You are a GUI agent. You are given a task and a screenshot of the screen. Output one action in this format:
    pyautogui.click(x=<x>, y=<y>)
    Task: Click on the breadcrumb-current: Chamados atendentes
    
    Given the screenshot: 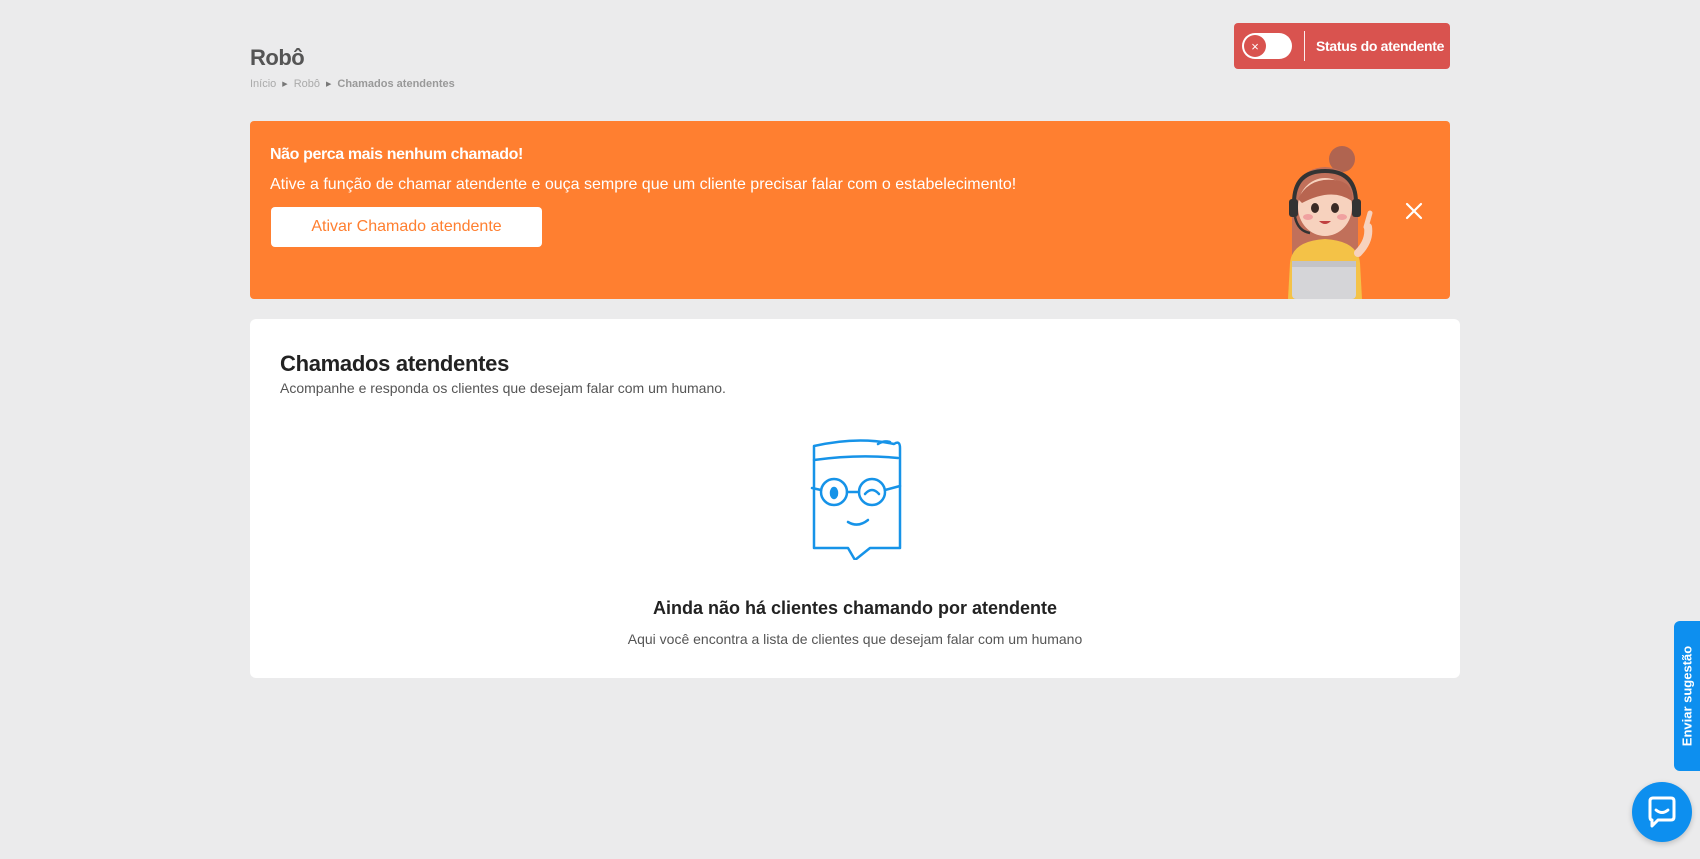 What is the action you would take?
    pyautogui.click(x=396, y=84)
    